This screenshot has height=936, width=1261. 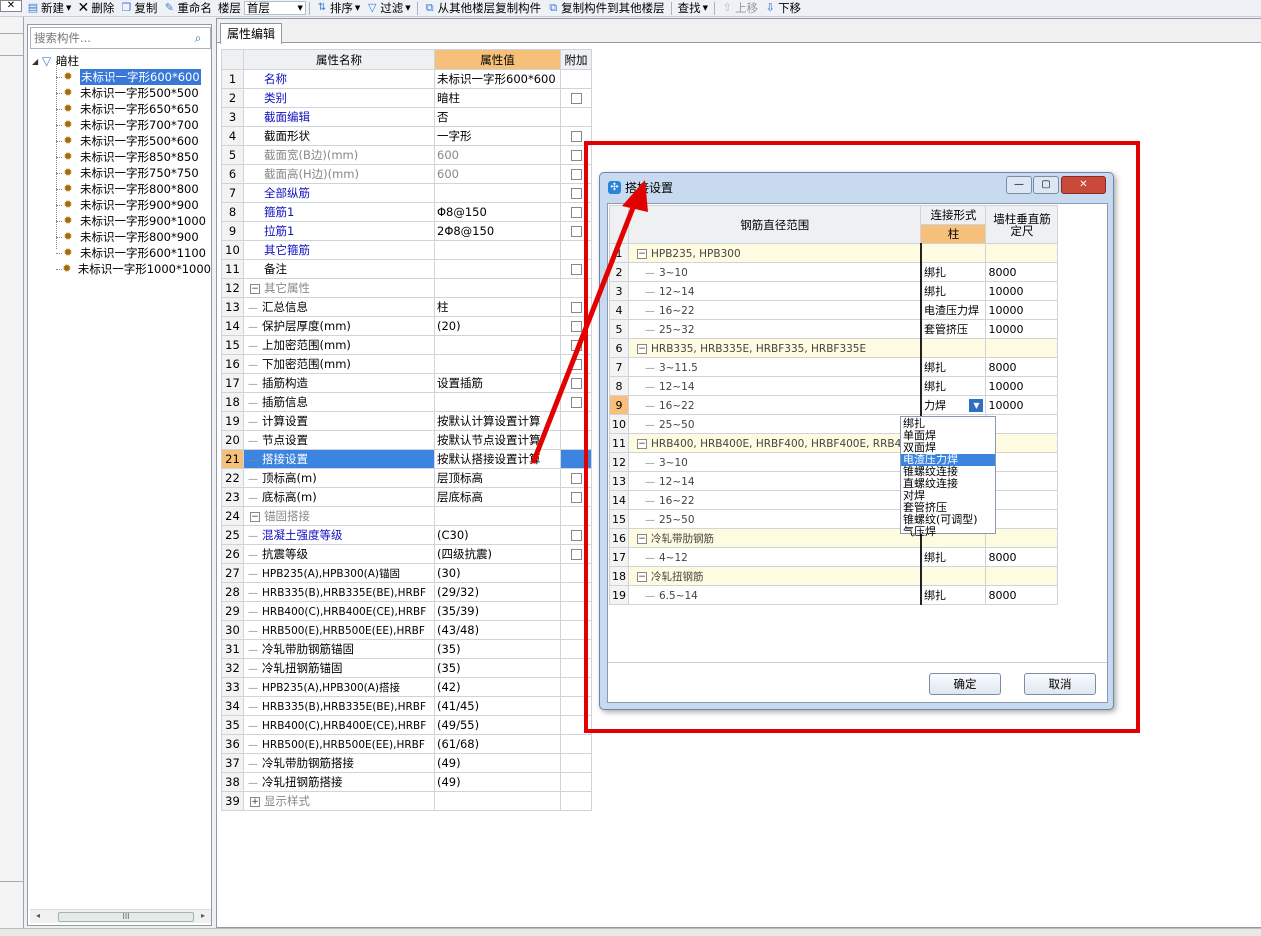 What do you see at coordinates (338, 8) in the screenshot?
I see `sort-button: ⇅ 排序 ▼` at bounding box center [338, 8].